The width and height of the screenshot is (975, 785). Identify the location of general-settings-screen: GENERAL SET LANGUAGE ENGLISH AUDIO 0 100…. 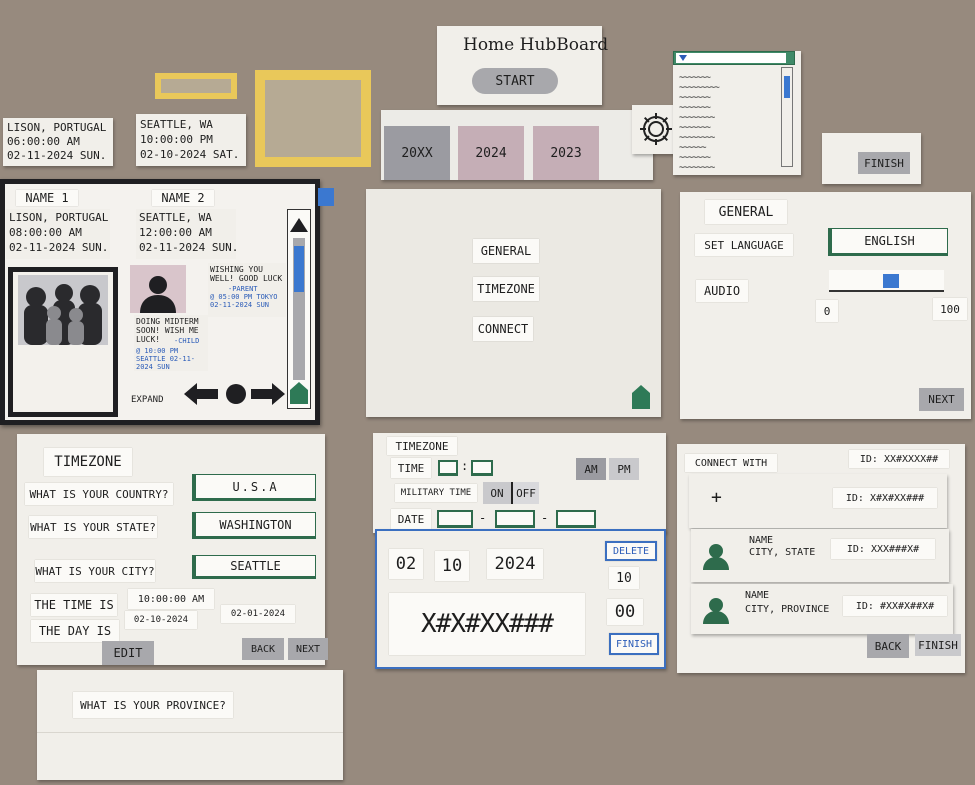
(825, 305).